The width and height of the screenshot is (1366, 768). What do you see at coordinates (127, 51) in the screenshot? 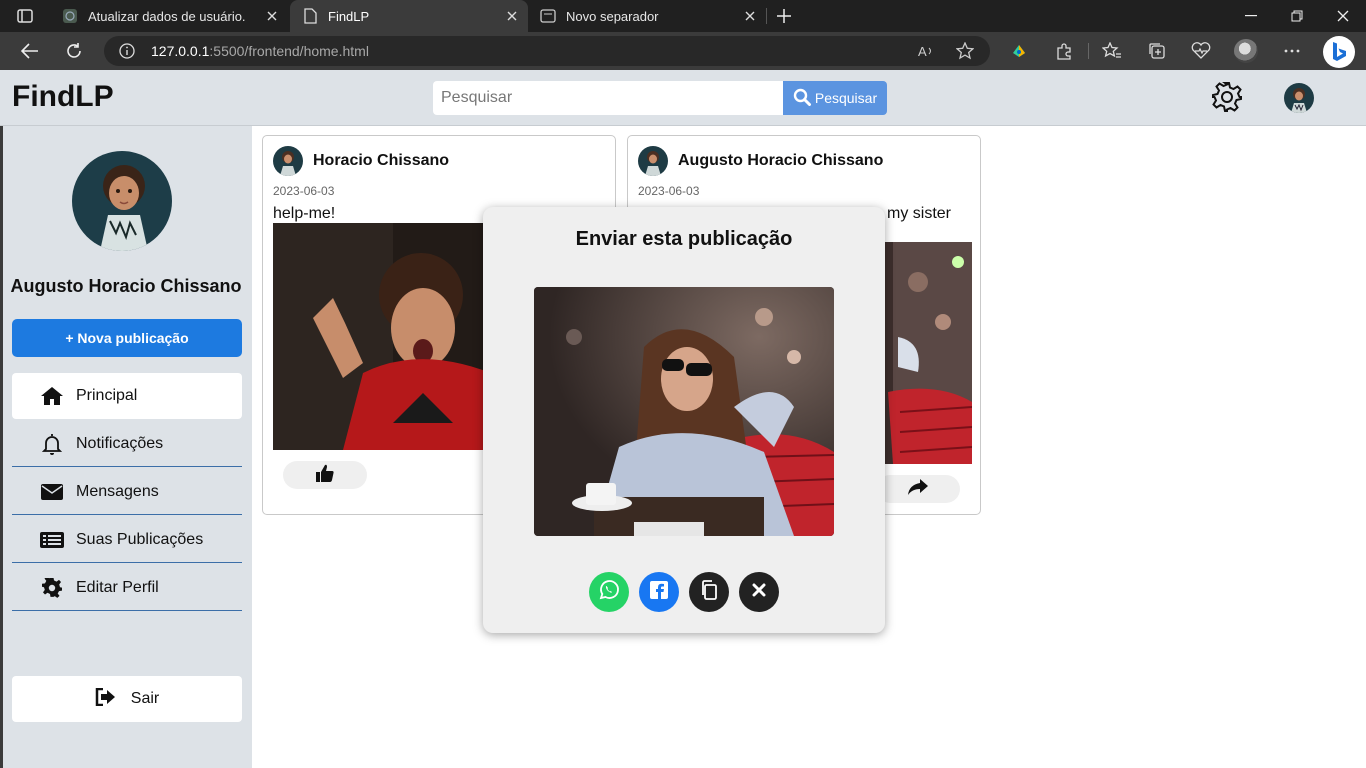
I see `info-icon` at bounding box center [127, 51].